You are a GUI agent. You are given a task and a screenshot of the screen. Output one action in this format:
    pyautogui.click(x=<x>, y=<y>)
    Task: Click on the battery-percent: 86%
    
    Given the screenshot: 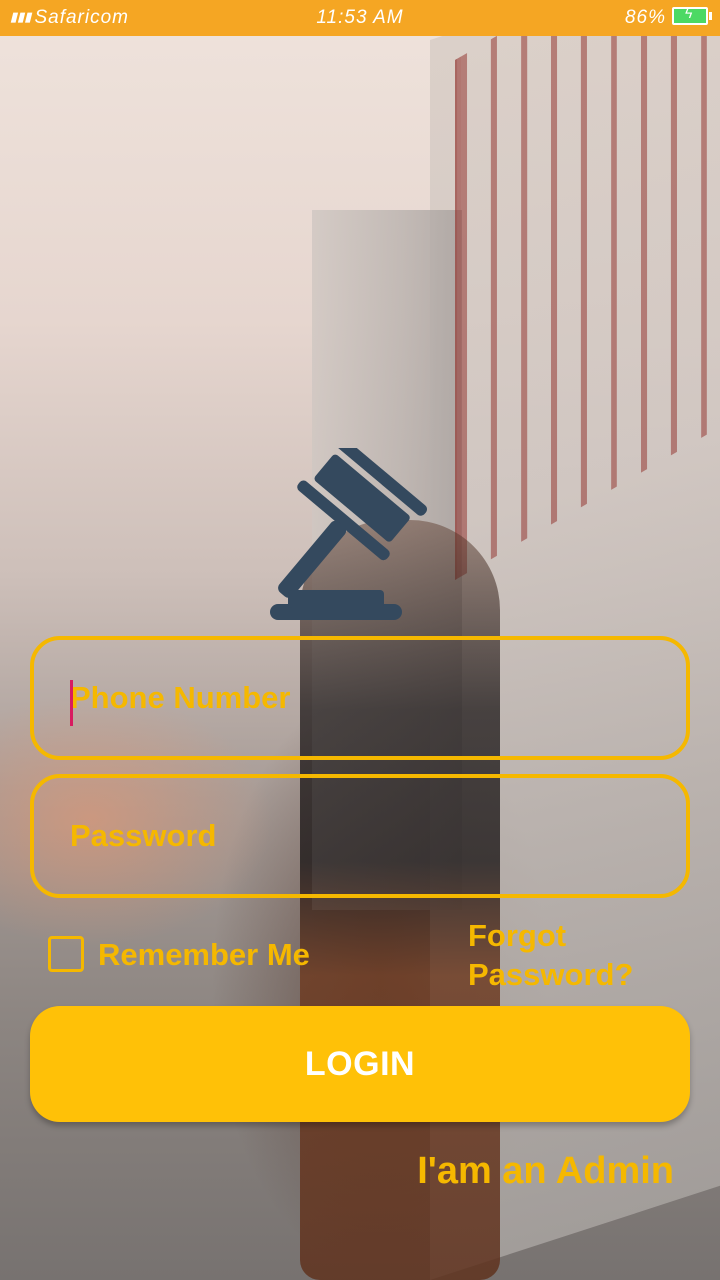 What is the action you would take?
    pyautogui.click(x=645, y=17)
    